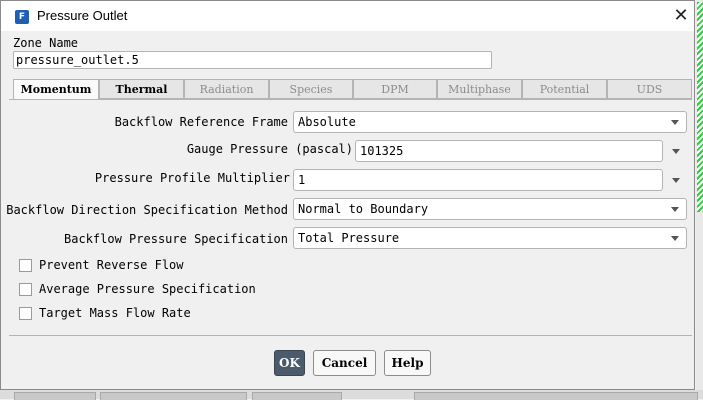 The height and width of the screenshot is (400, 703). I want to click on gauge-pressure-profile-chevron-icon, so click(676, 151).